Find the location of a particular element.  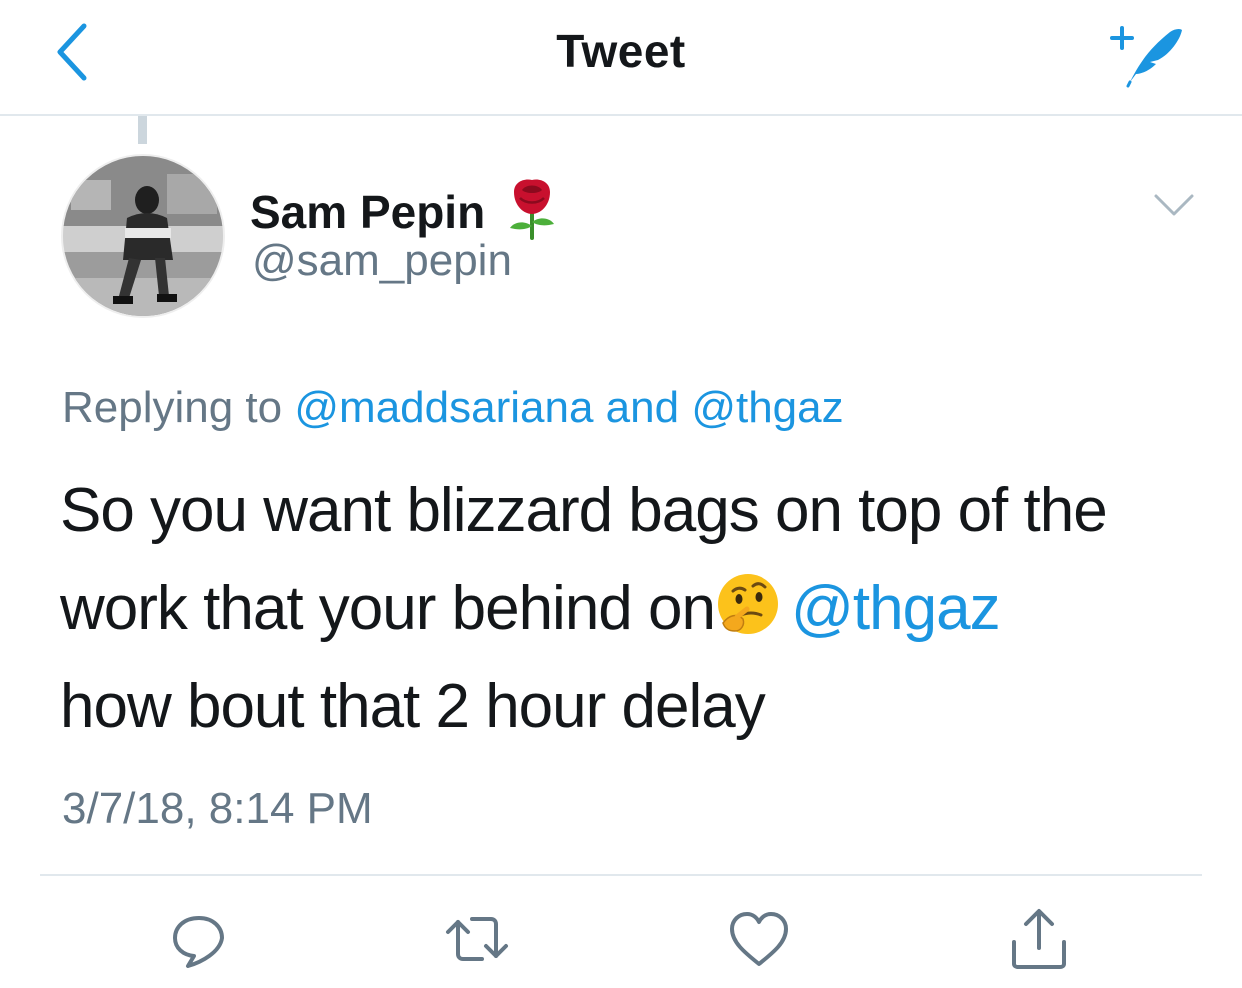

retweet-button is located at coordinates (477, 939).